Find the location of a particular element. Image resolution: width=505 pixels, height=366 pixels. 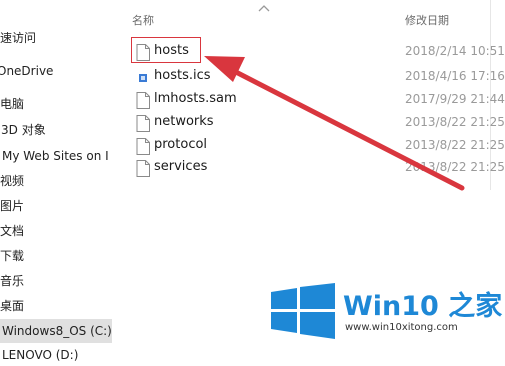

column-header-name: 名称 is located at coordinates (143, 20).